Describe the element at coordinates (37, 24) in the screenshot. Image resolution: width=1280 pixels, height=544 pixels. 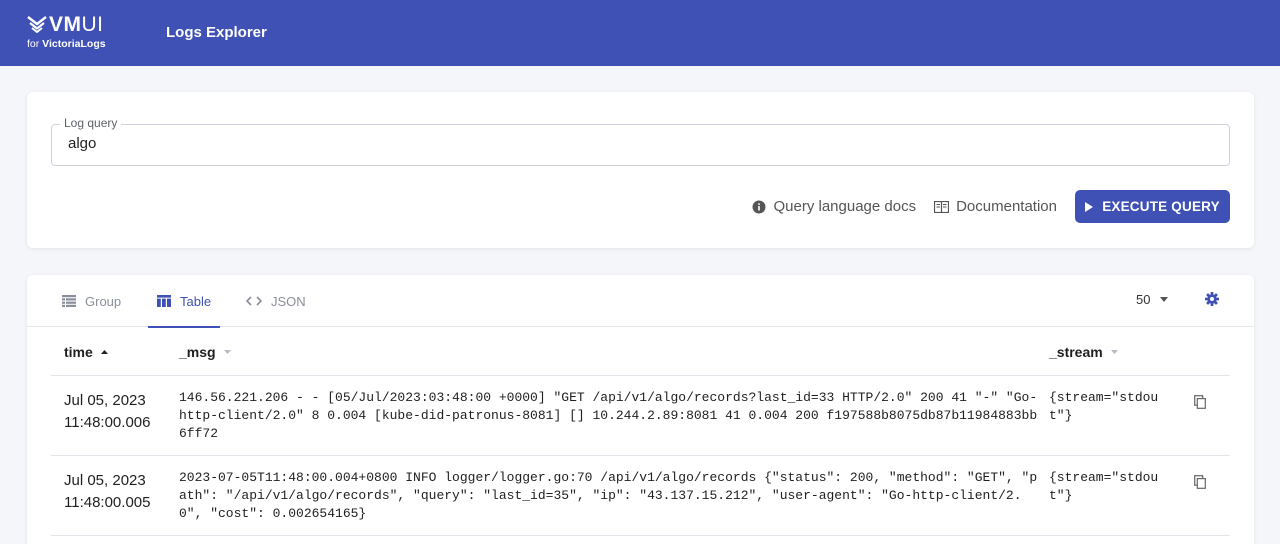
I see `victoria-logo-icon` at that location.